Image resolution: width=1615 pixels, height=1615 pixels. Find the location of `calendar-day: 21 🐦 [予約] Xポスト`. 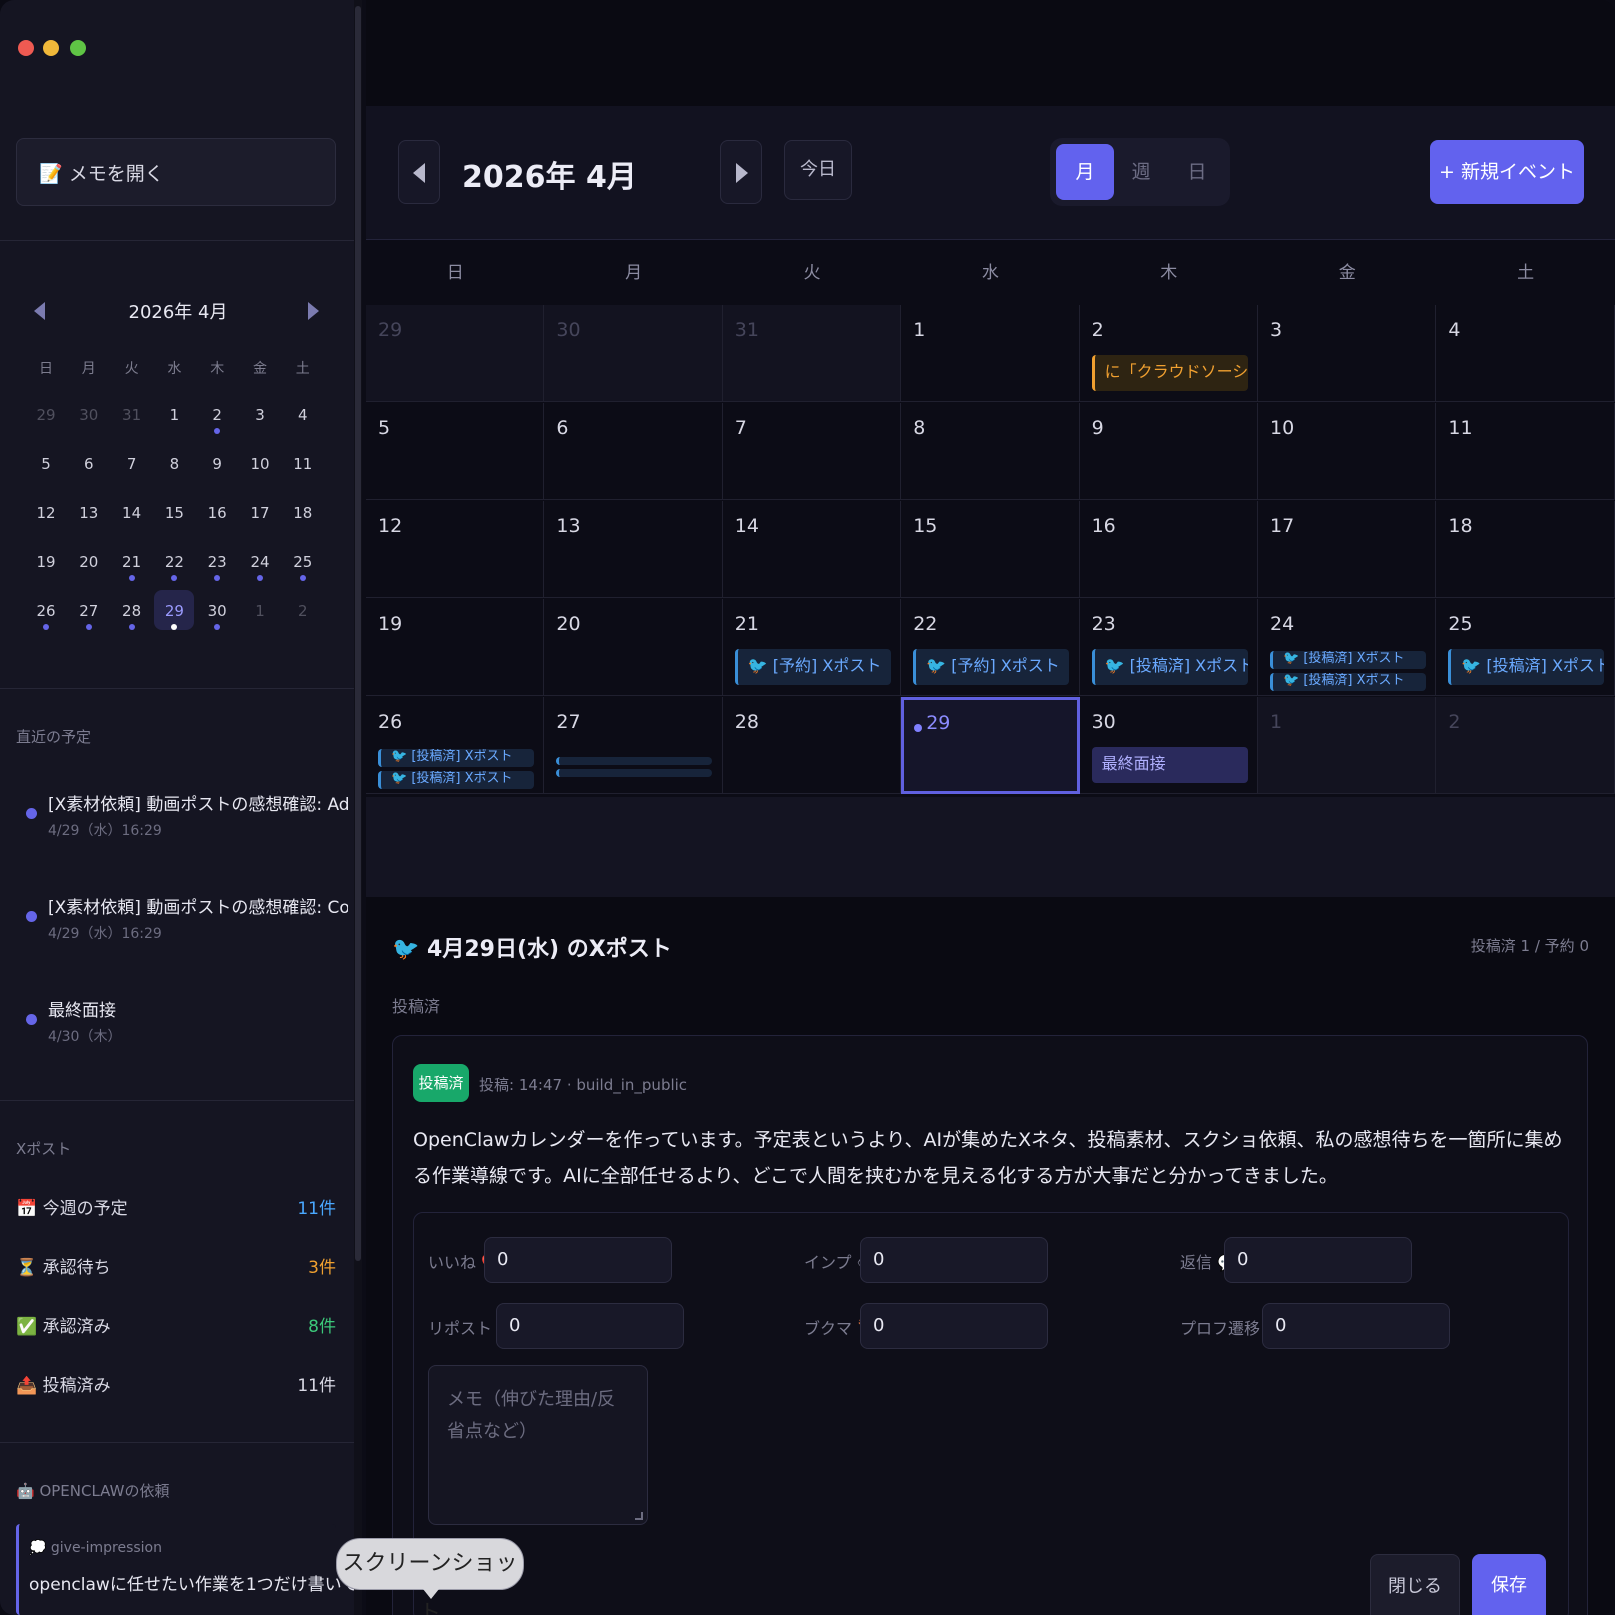

calendar-day: 21 🐦 [予約] Xポスト is located at coordinates (812, 647).